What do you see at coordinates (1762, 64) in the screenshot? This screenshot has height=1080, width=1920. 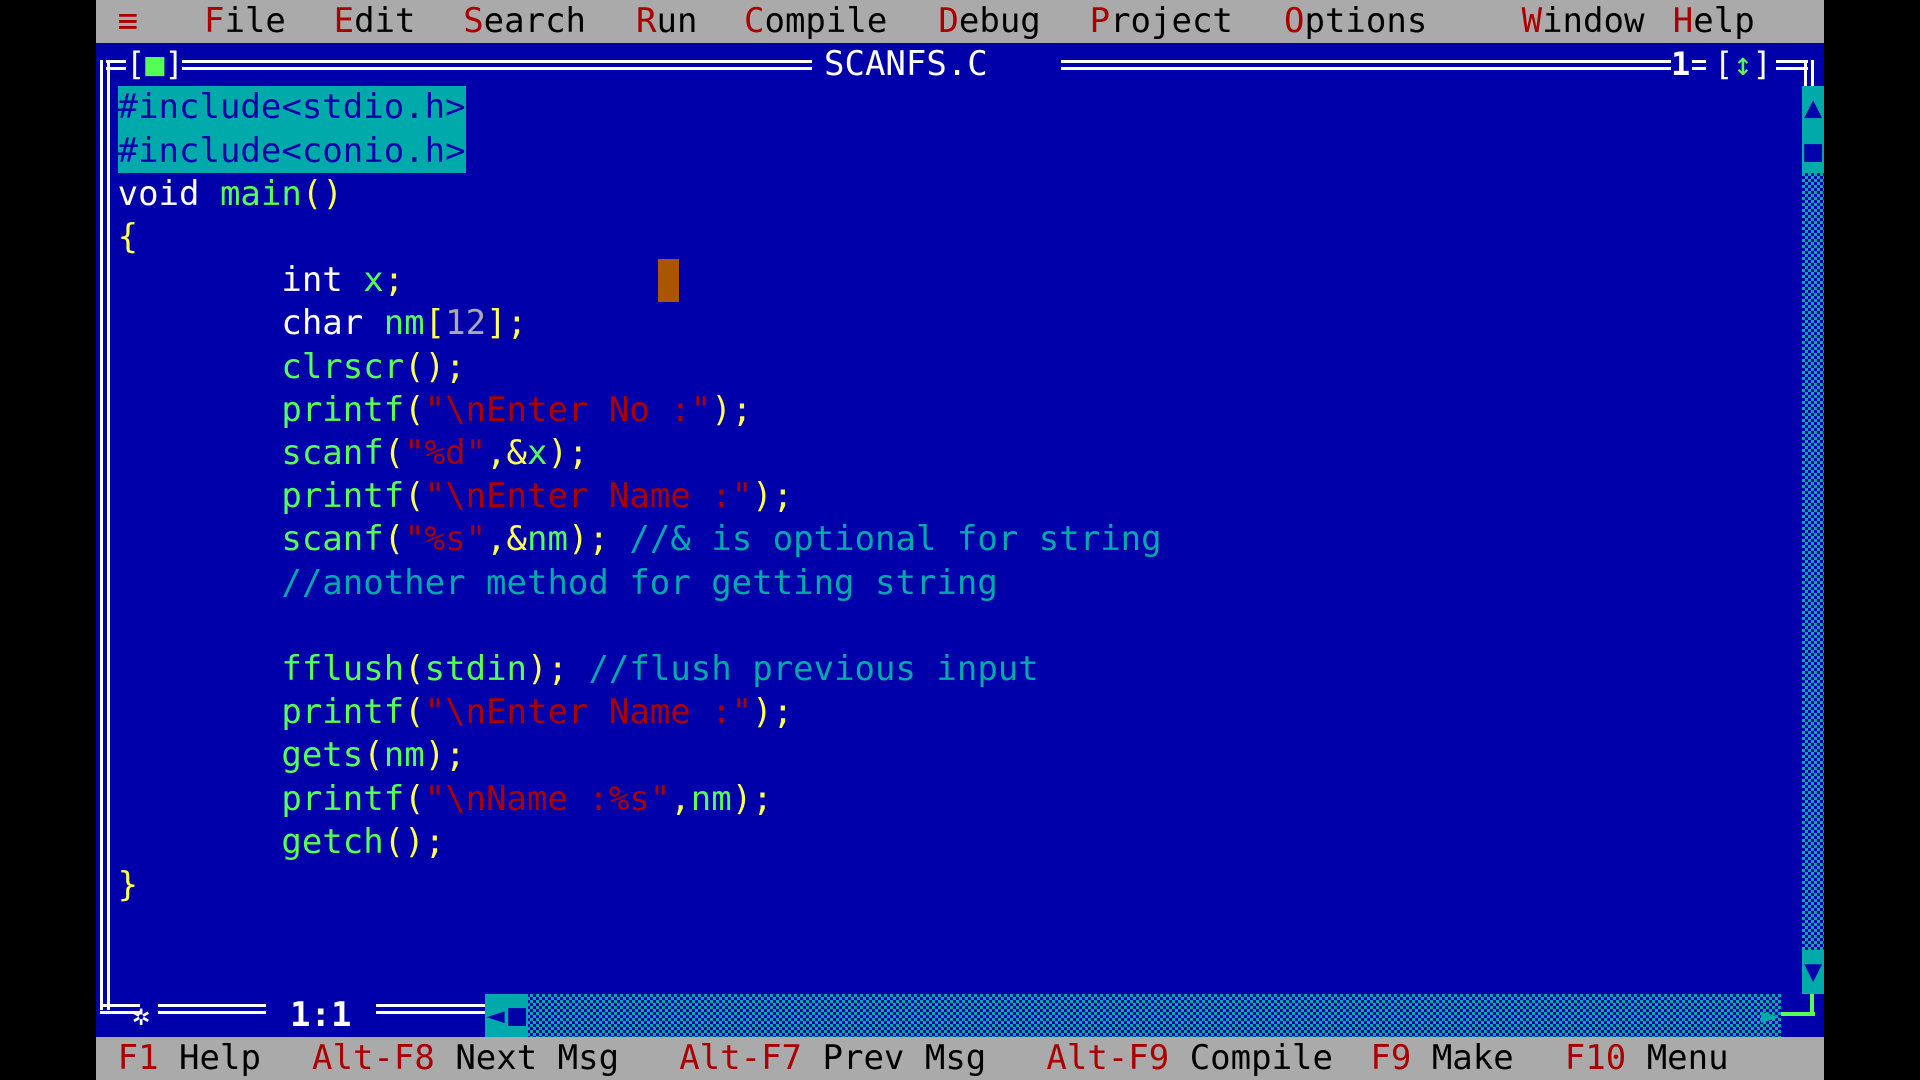 I see `zoom-box-bracket-right: ]` at bounding box center [1762, 64].